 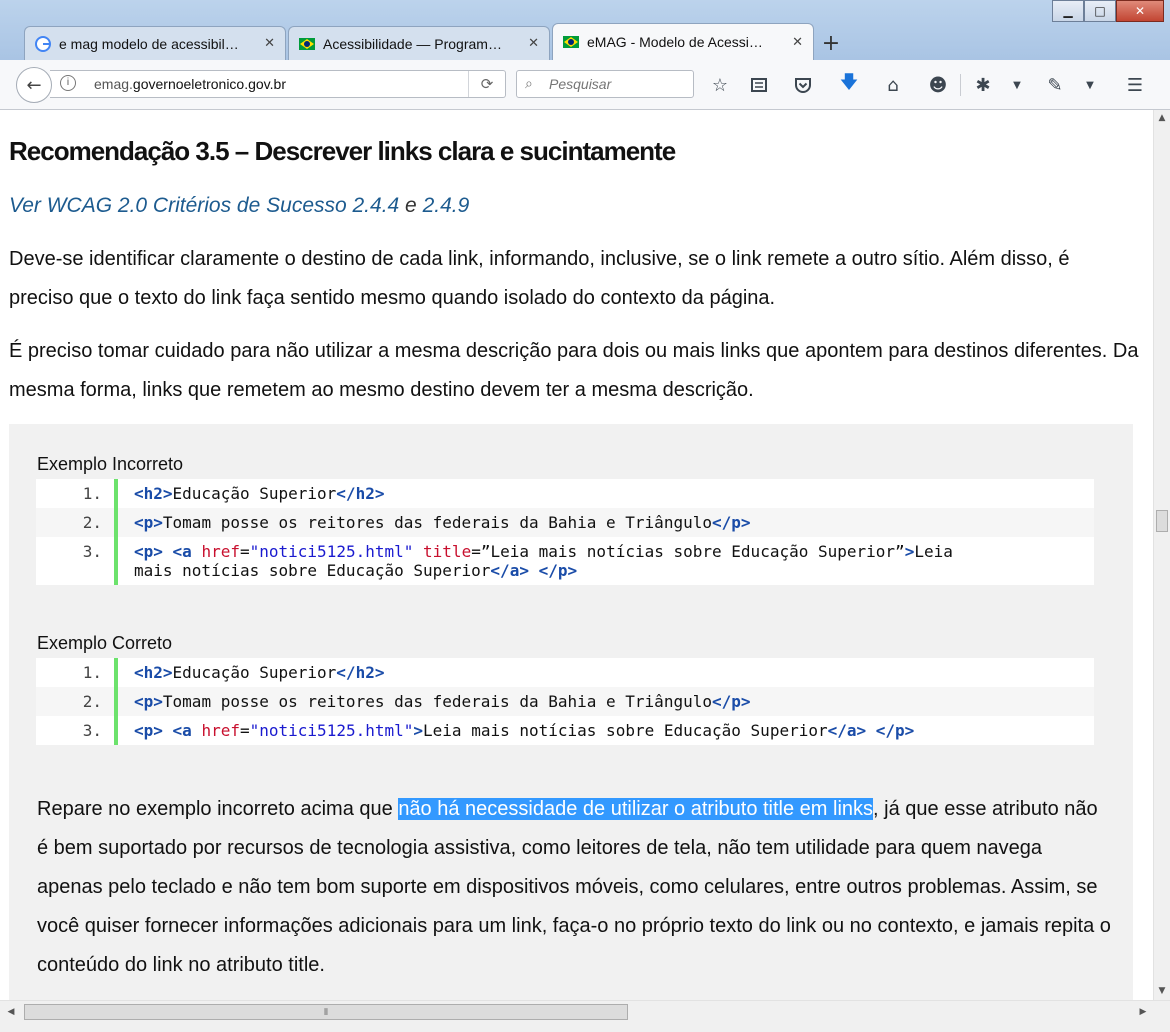 I want to click on url-bar: i emag.governoeletronico.gov.br ⟳, so click(x=278, y=84).